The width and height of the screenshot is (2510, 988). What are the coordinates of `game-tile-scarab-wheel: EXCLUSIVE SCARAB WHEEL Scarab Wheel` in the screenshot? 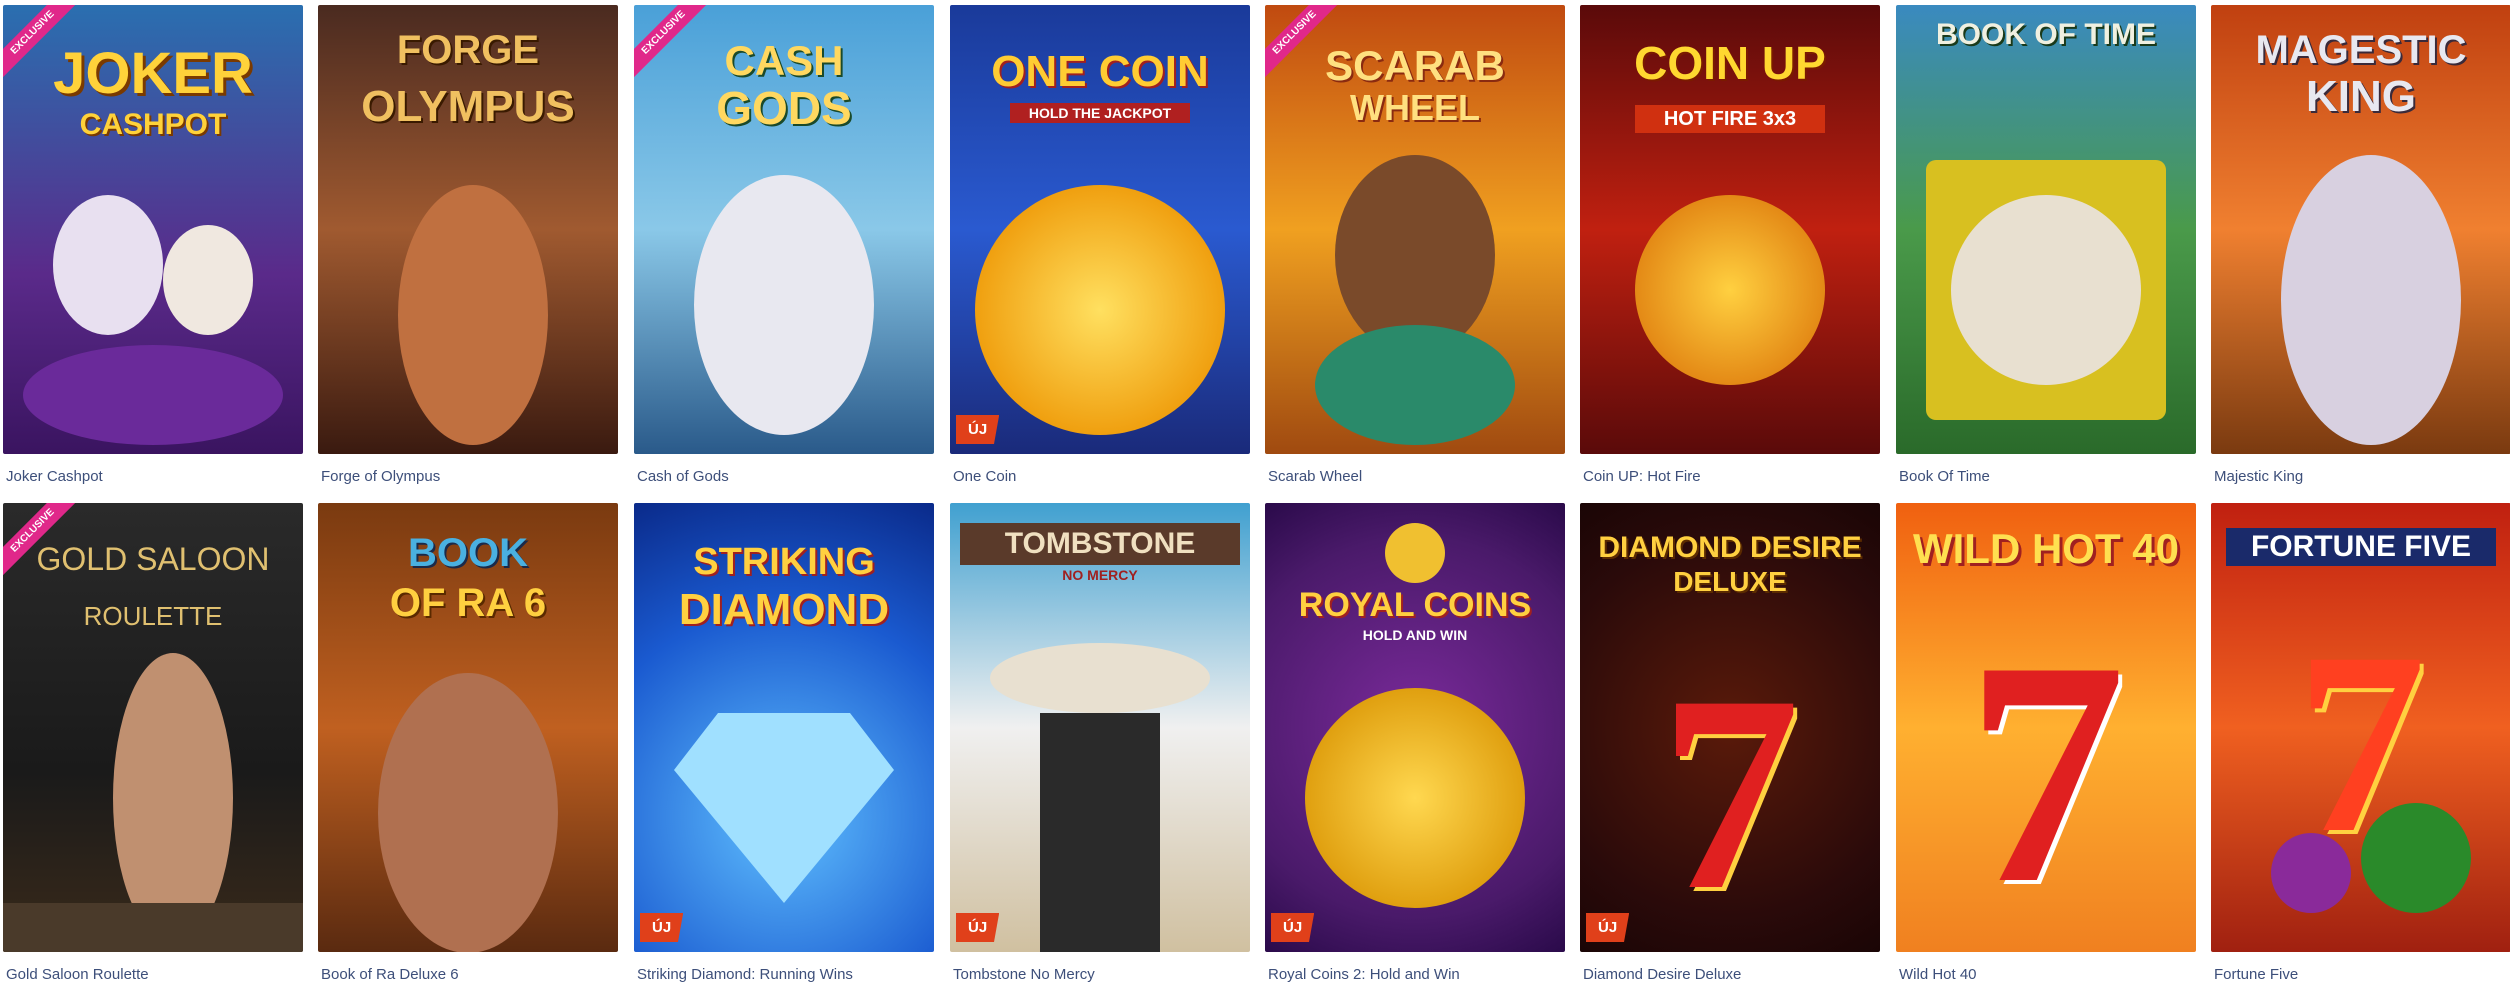 It's located at (1415, 245).